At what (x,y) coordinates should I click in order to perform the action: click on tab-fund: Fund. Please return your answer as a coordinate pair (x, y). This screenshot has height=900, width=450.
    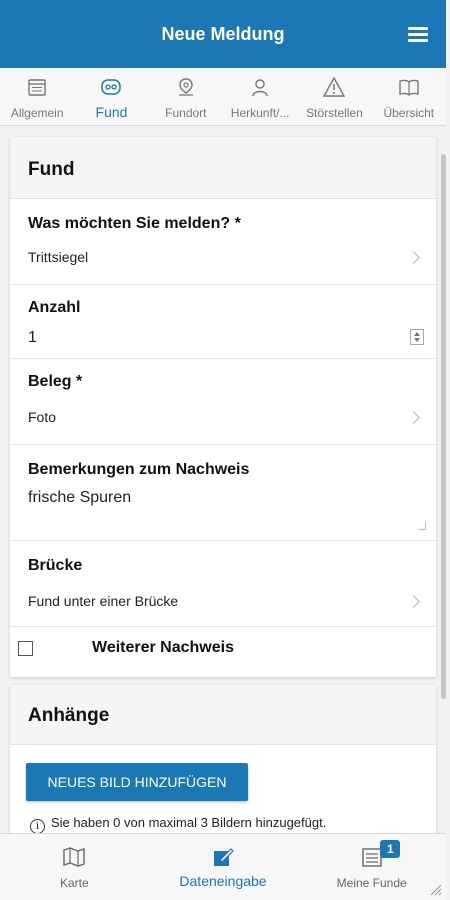
    Looking at the image, I should click on (111, 96).